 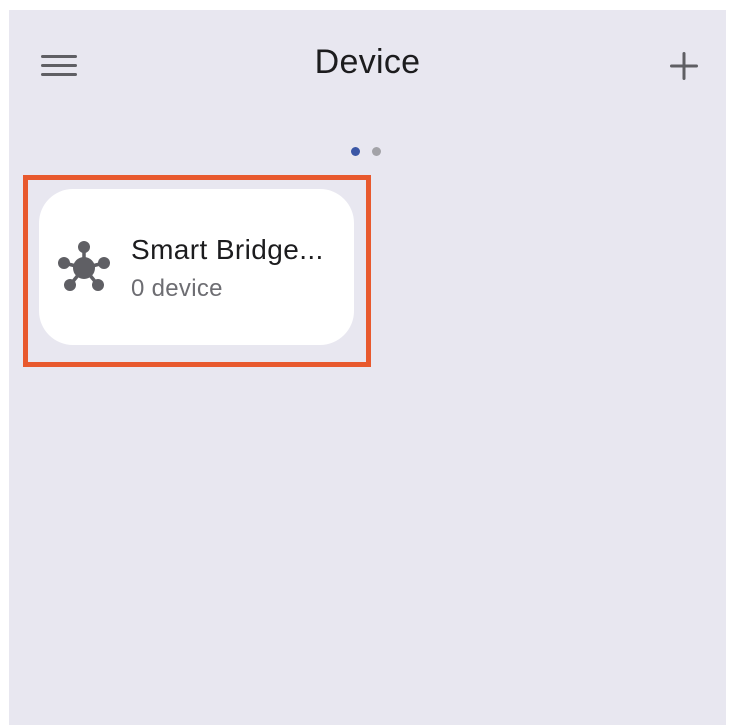 What do you see at coordinates (196, 267) in the screenshot?
I see `device-card-smart-bridge: Smart Bridge... 0 device` at bounding box center [196, 267].